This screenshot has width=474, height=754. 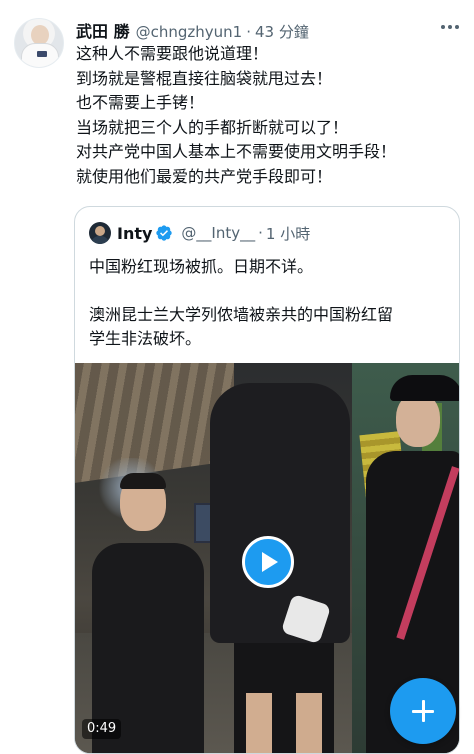 What do you see at coordinates (241, 314) in the screenshot?
I see `quoted-text-line: 澳洲昆士兰大学列侬墙被亲共的中国粉红留` at bounding box center [241, 314].